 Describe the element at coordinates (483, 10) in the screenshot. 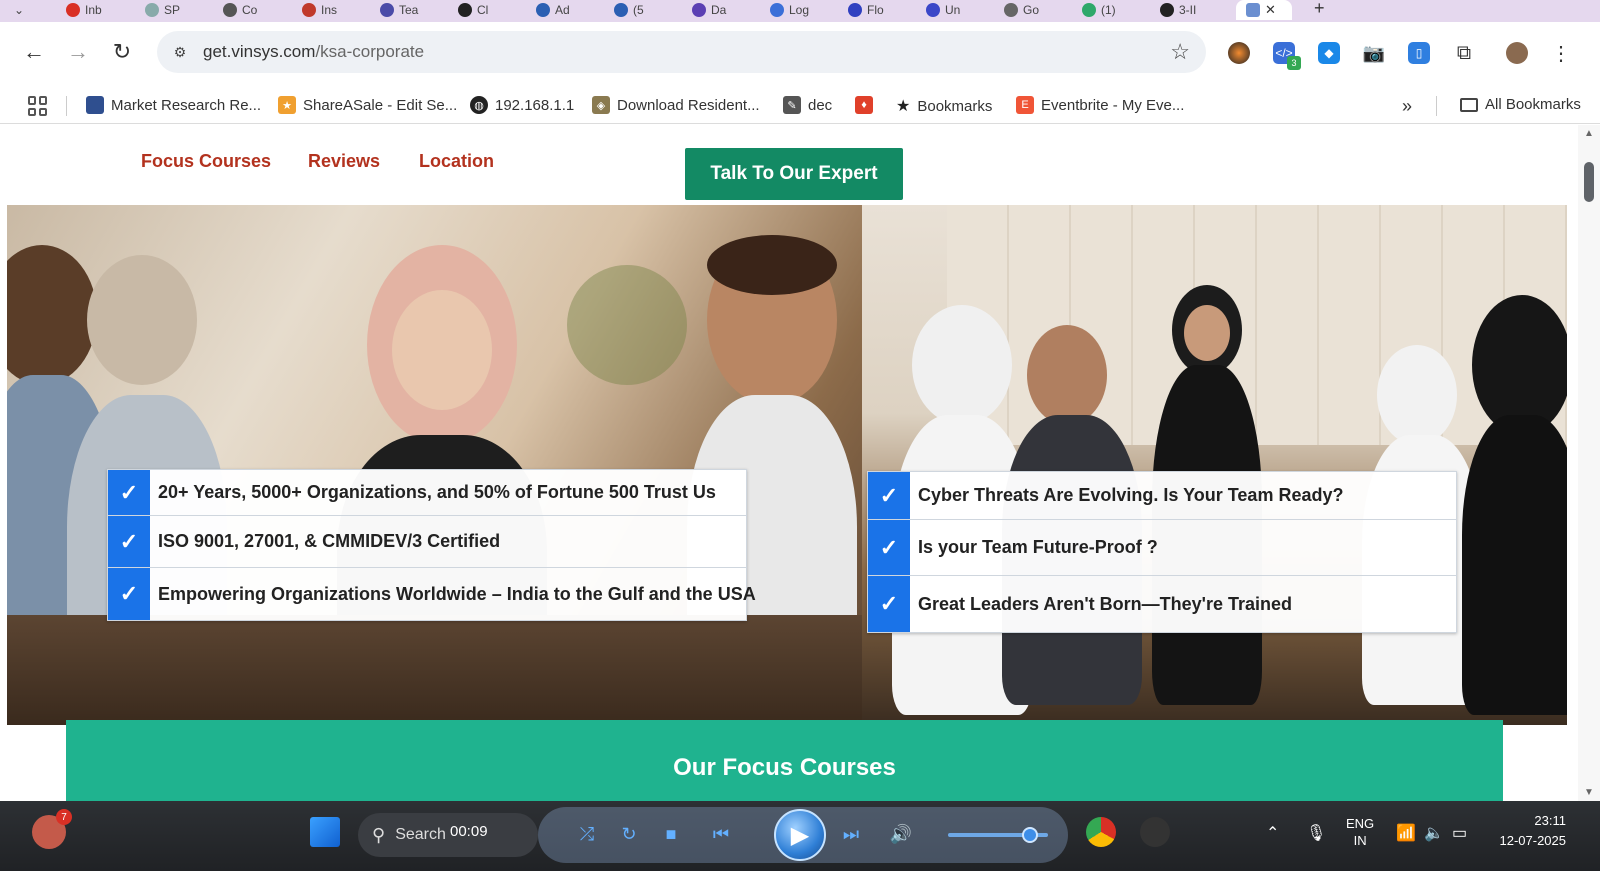

I see `tab-label: Cl` at that location.